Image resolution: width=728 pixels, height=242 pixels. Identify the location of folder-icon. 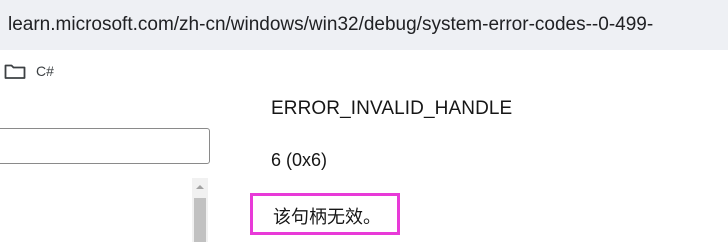
(15, 71).